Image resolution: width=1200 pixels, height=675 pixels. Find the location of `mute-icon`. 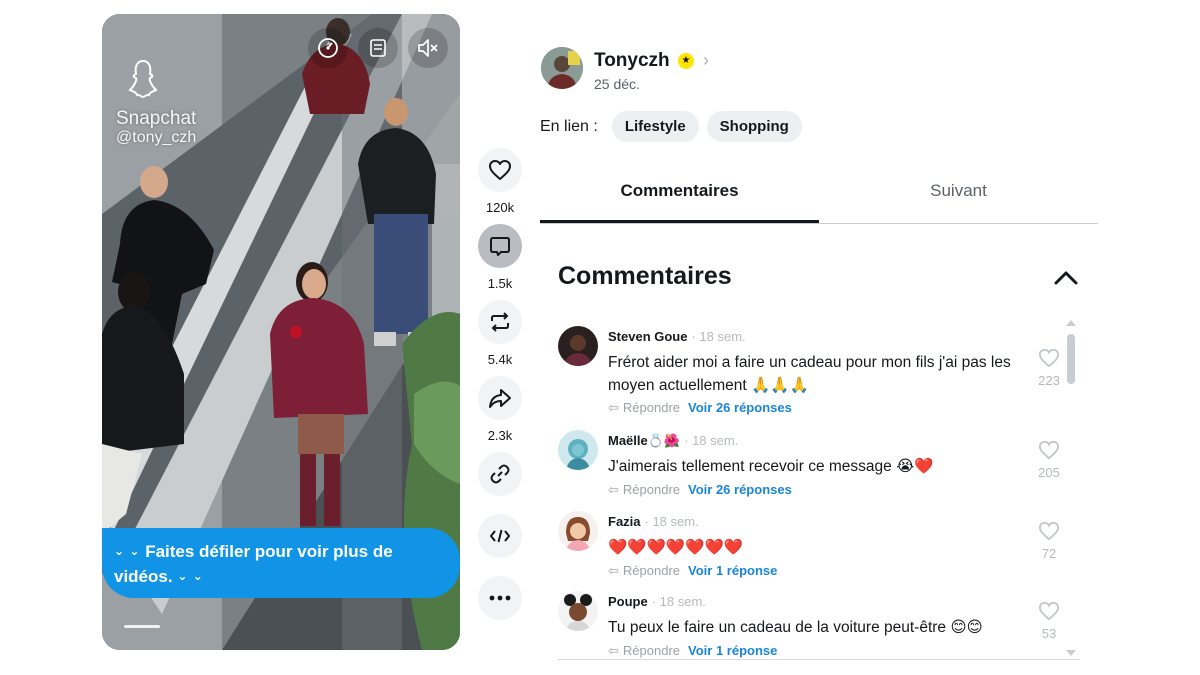

mute-icon is located at coordinates (428, 48).